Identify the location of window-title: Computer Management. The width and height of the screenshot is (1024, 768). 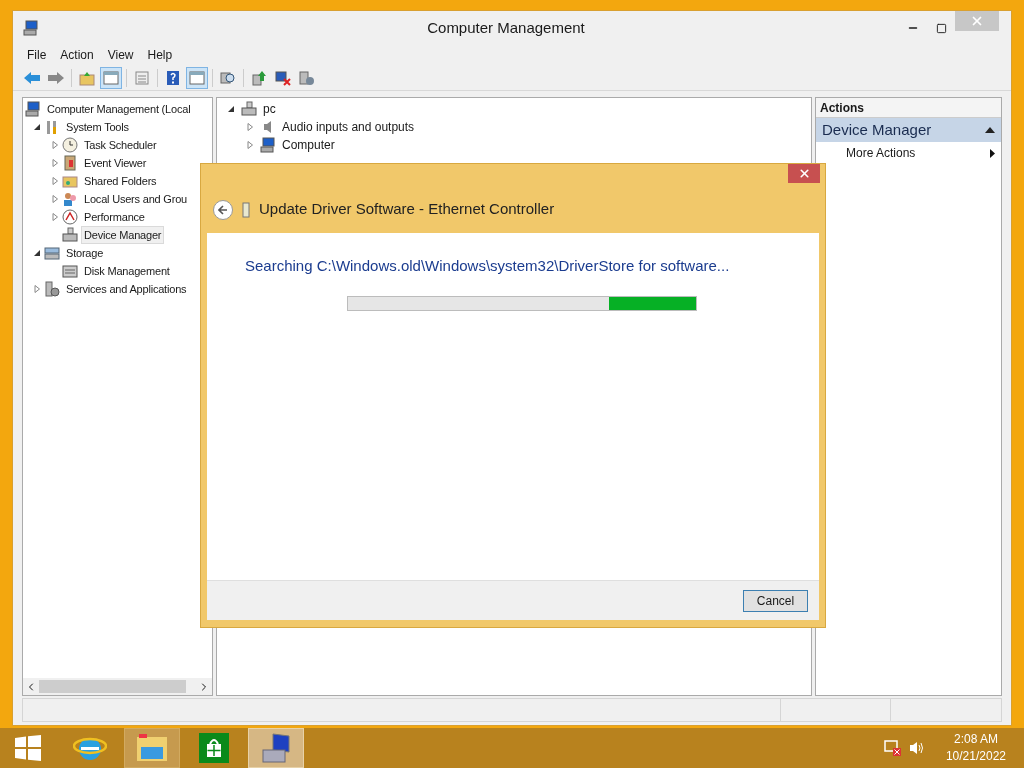
(506, 27).